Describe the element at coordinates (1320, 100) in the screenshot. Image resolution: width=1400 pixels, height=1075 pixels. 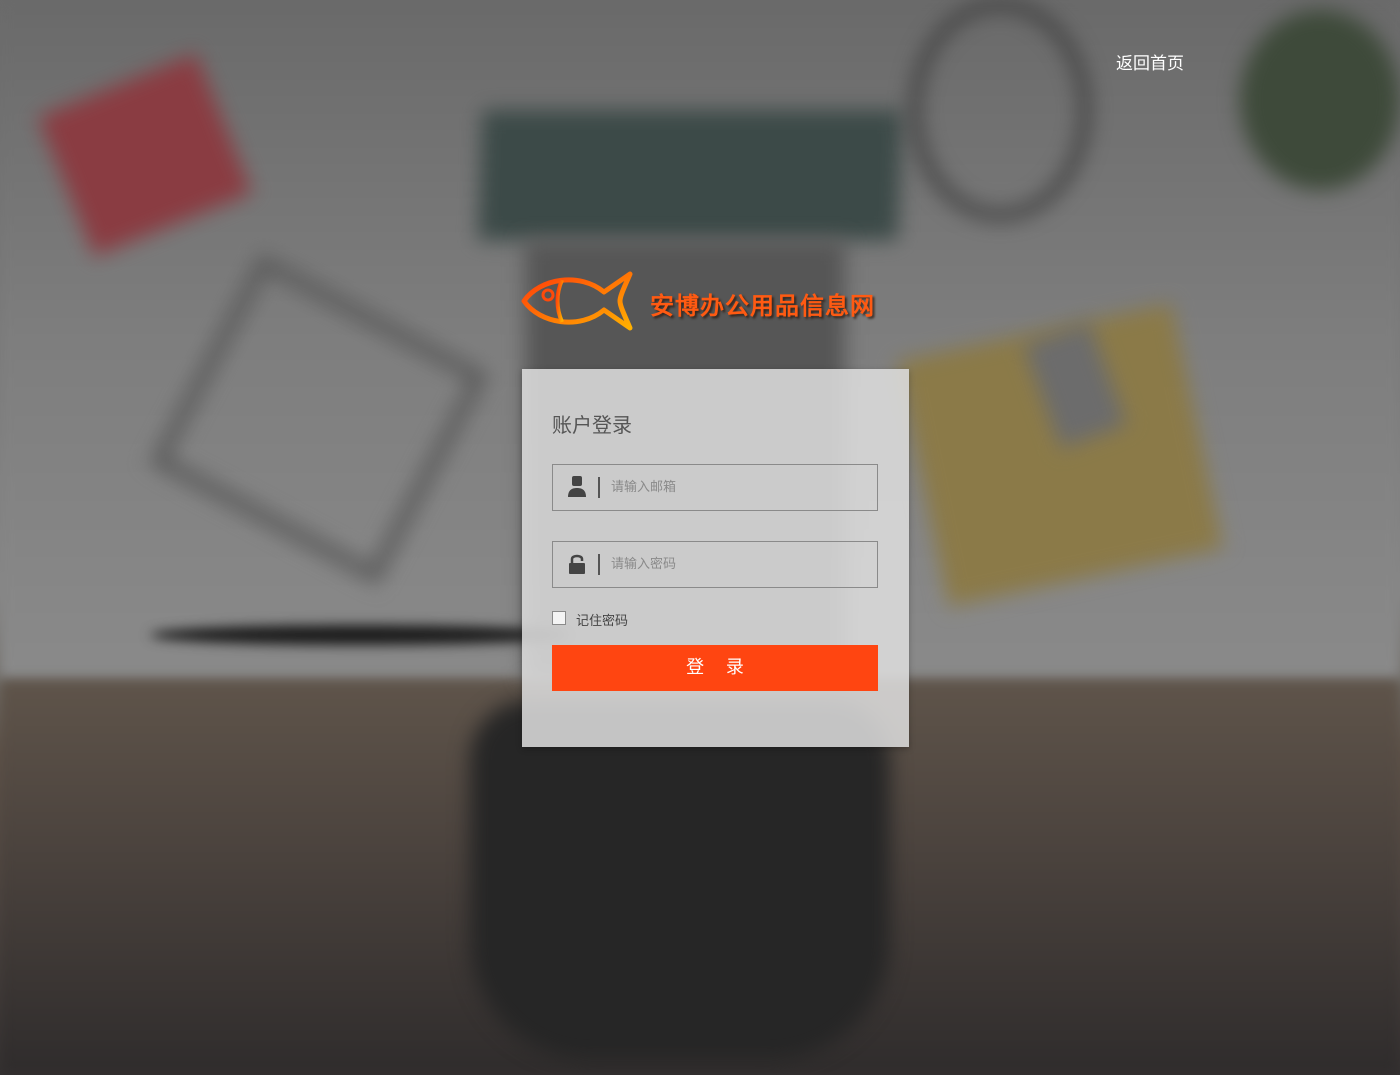
I see `background-plant` at that location.